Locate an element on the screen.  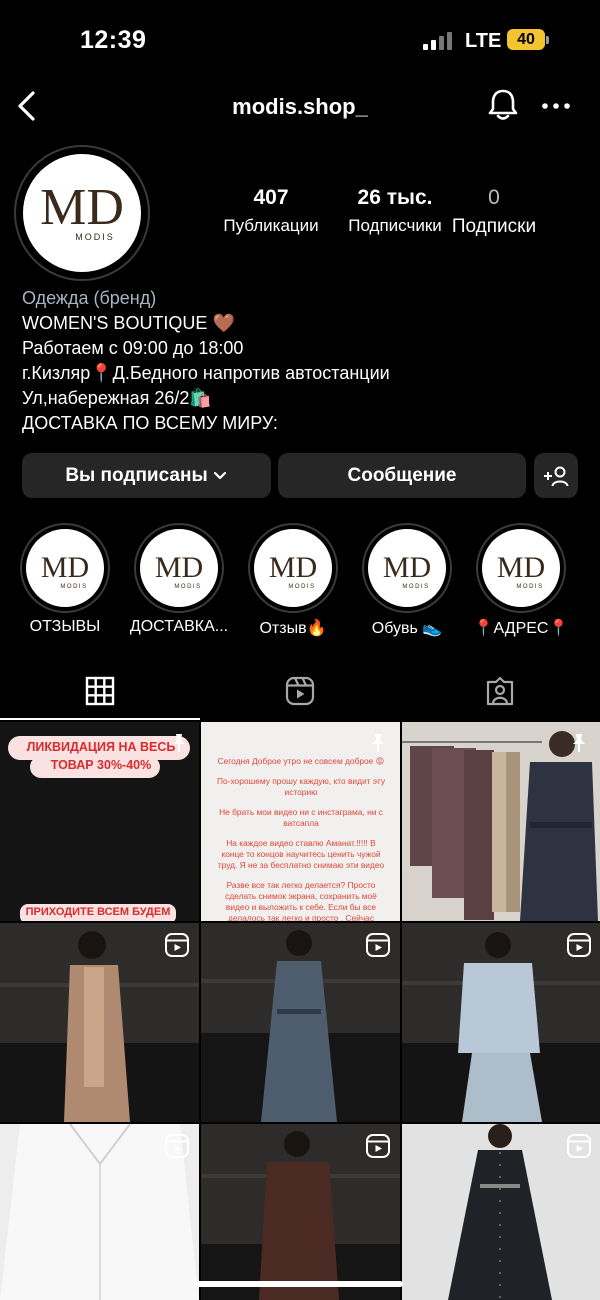
logo-letters: MD is located at coordinates (82, 207).